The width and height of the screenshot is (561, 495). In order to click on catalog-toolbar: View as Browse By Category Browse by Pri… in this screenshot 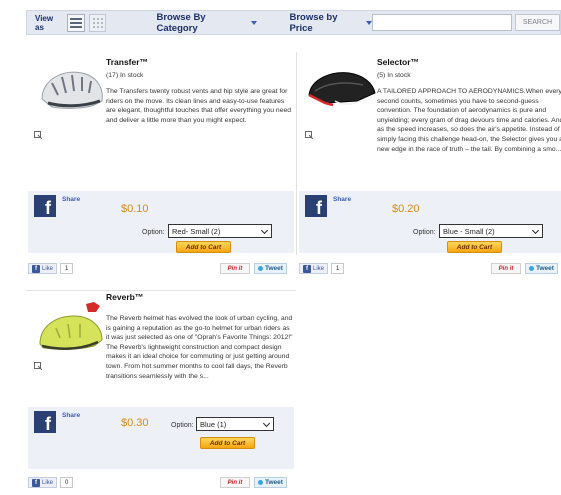, I will do `click(293, 22)`.